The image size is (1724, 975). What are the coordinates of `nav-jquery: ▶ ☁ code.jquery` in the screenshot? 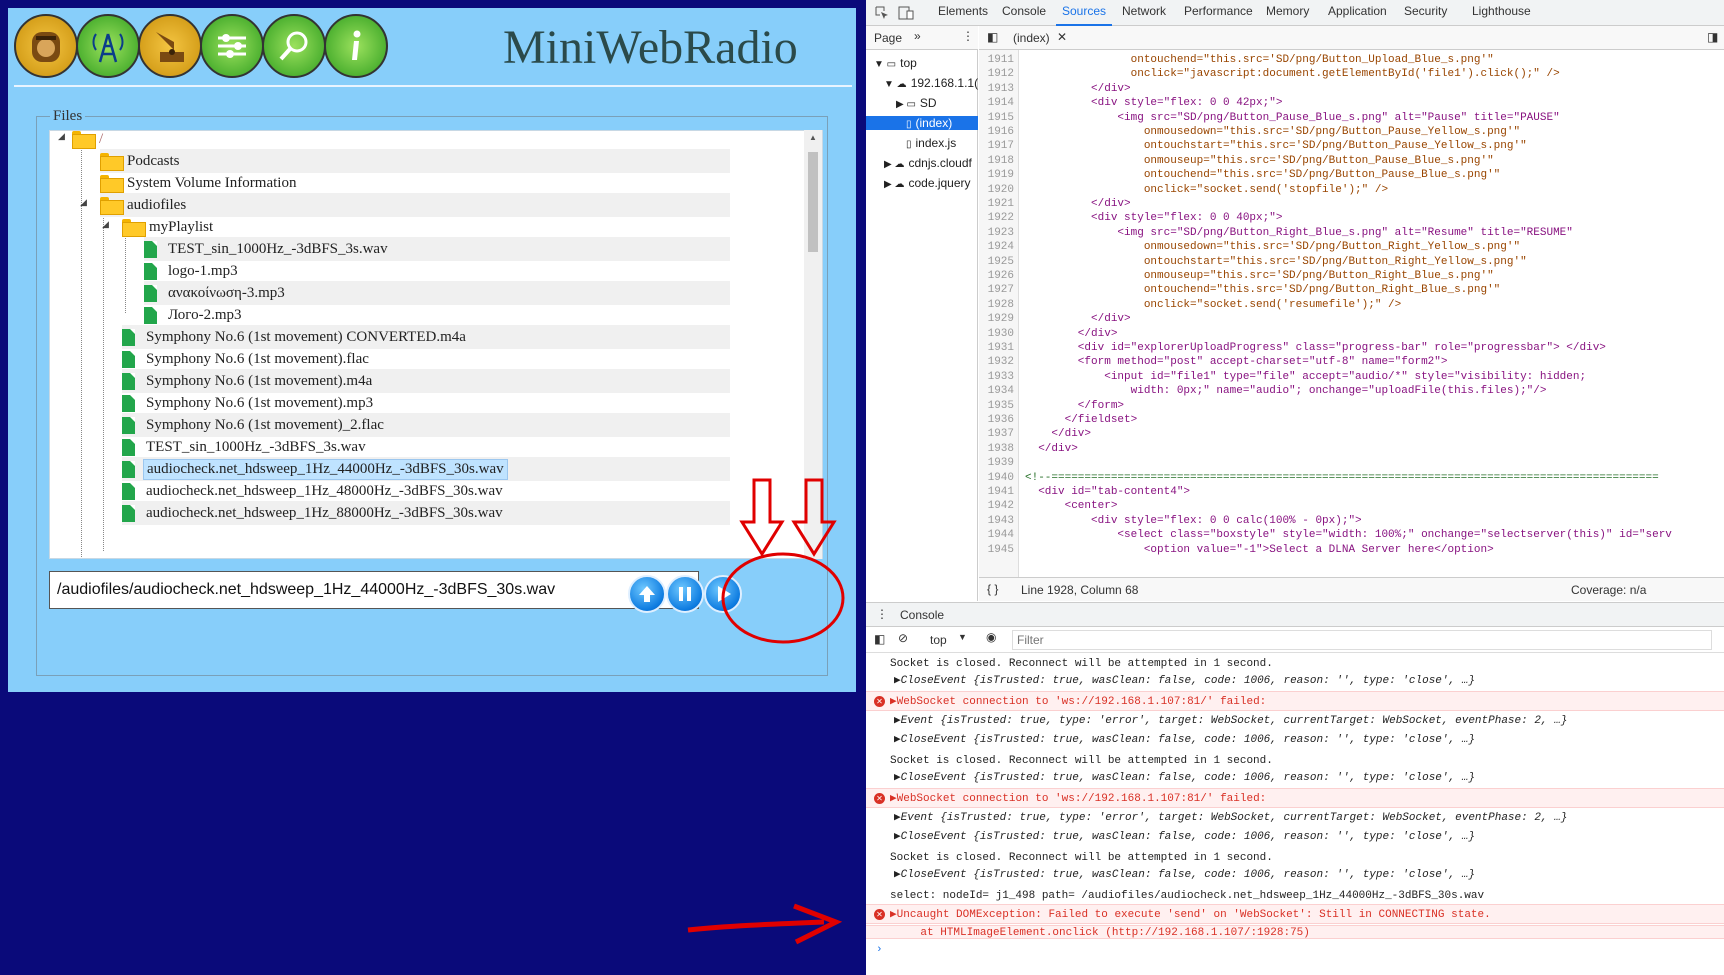 It's located at (931, 183).